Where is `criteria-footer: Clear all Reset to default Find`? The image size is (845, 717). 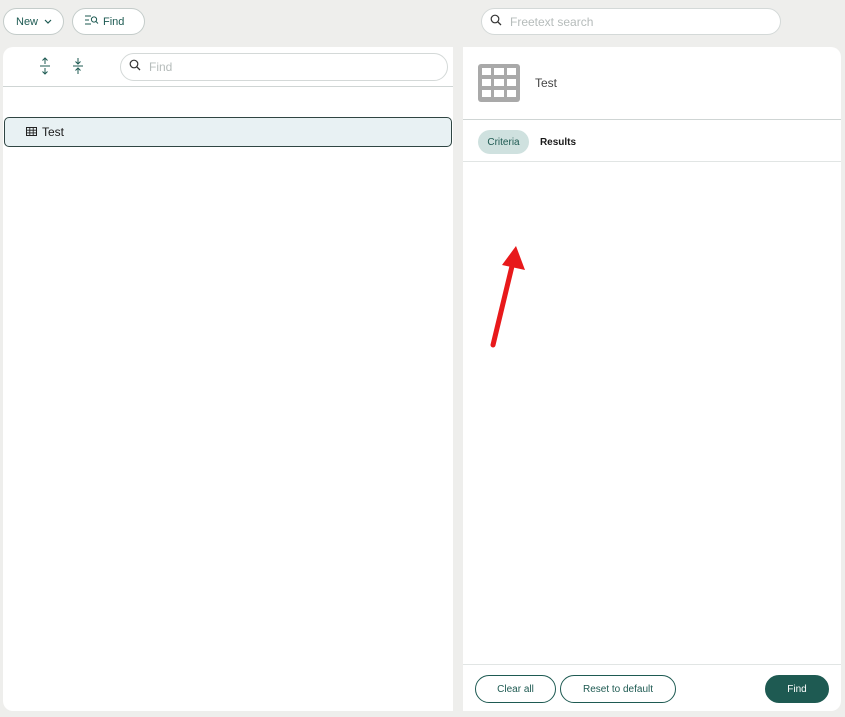
criteria-footer: Clear all Reset to default Find is located at coordinates (652, 687).